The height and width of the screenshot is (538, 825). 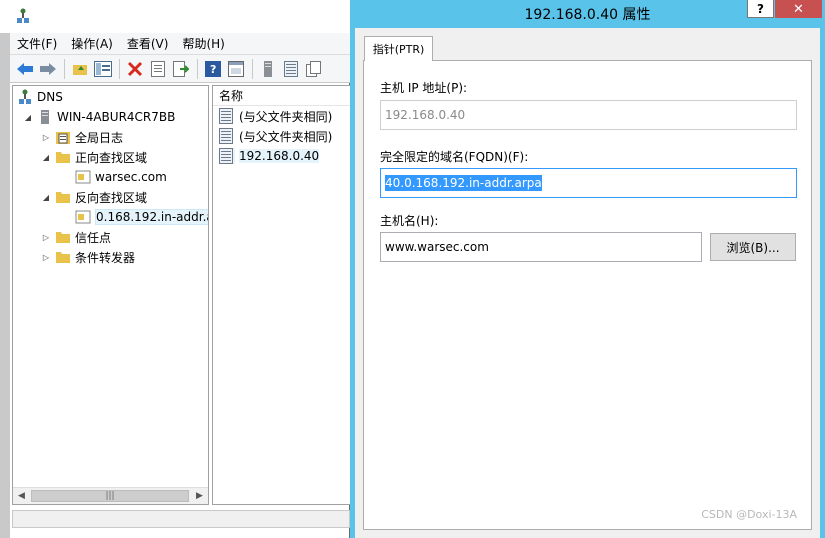 I want to click on menu-bar: 文件(F) 操作(A) 查看(V) 帮助(H), so click(x=180, y=44).